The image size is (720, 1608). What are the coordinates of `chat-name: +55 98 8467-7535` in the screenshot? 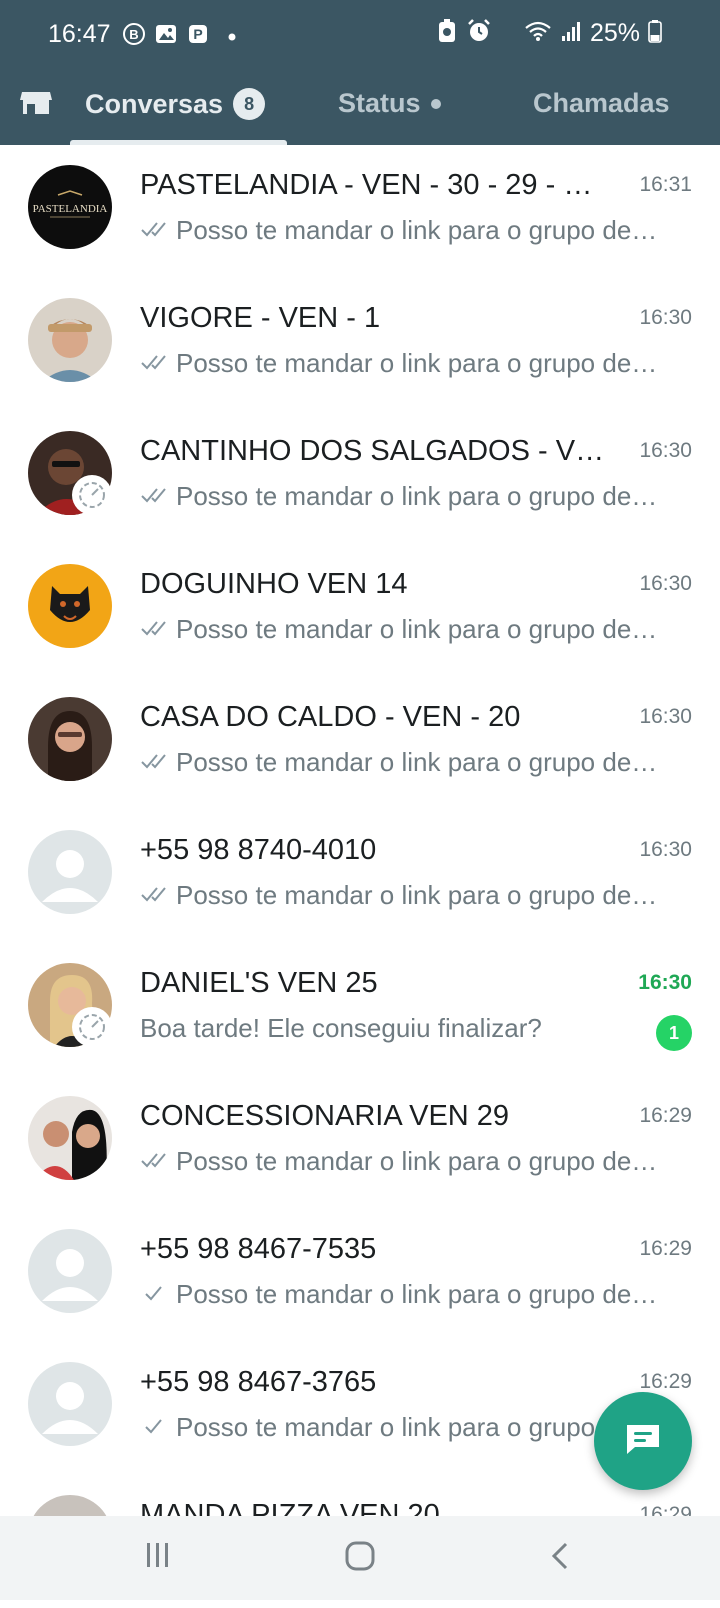 It's located at (258, 1249).